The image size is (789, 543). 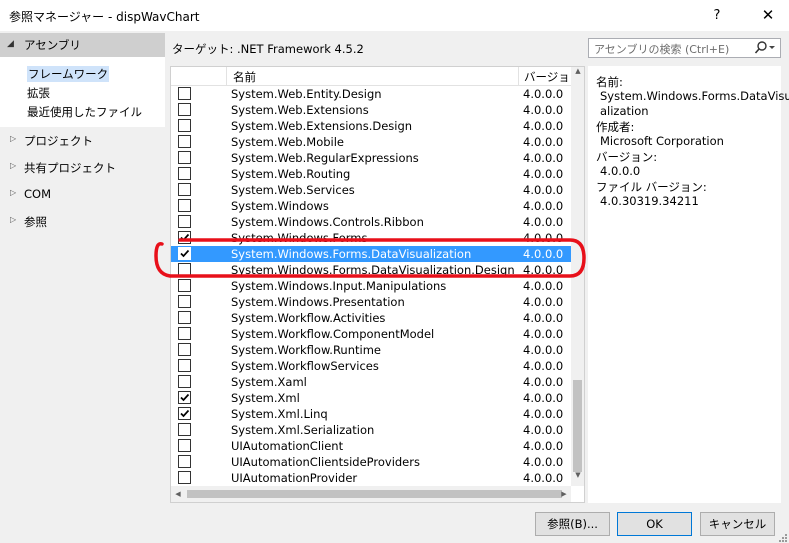 What do you see at coordinates (371, 414) in the screenshot?
I see `table-row: System.Xml.Linq 4.0.0.0` at bounding box center [371, 414].